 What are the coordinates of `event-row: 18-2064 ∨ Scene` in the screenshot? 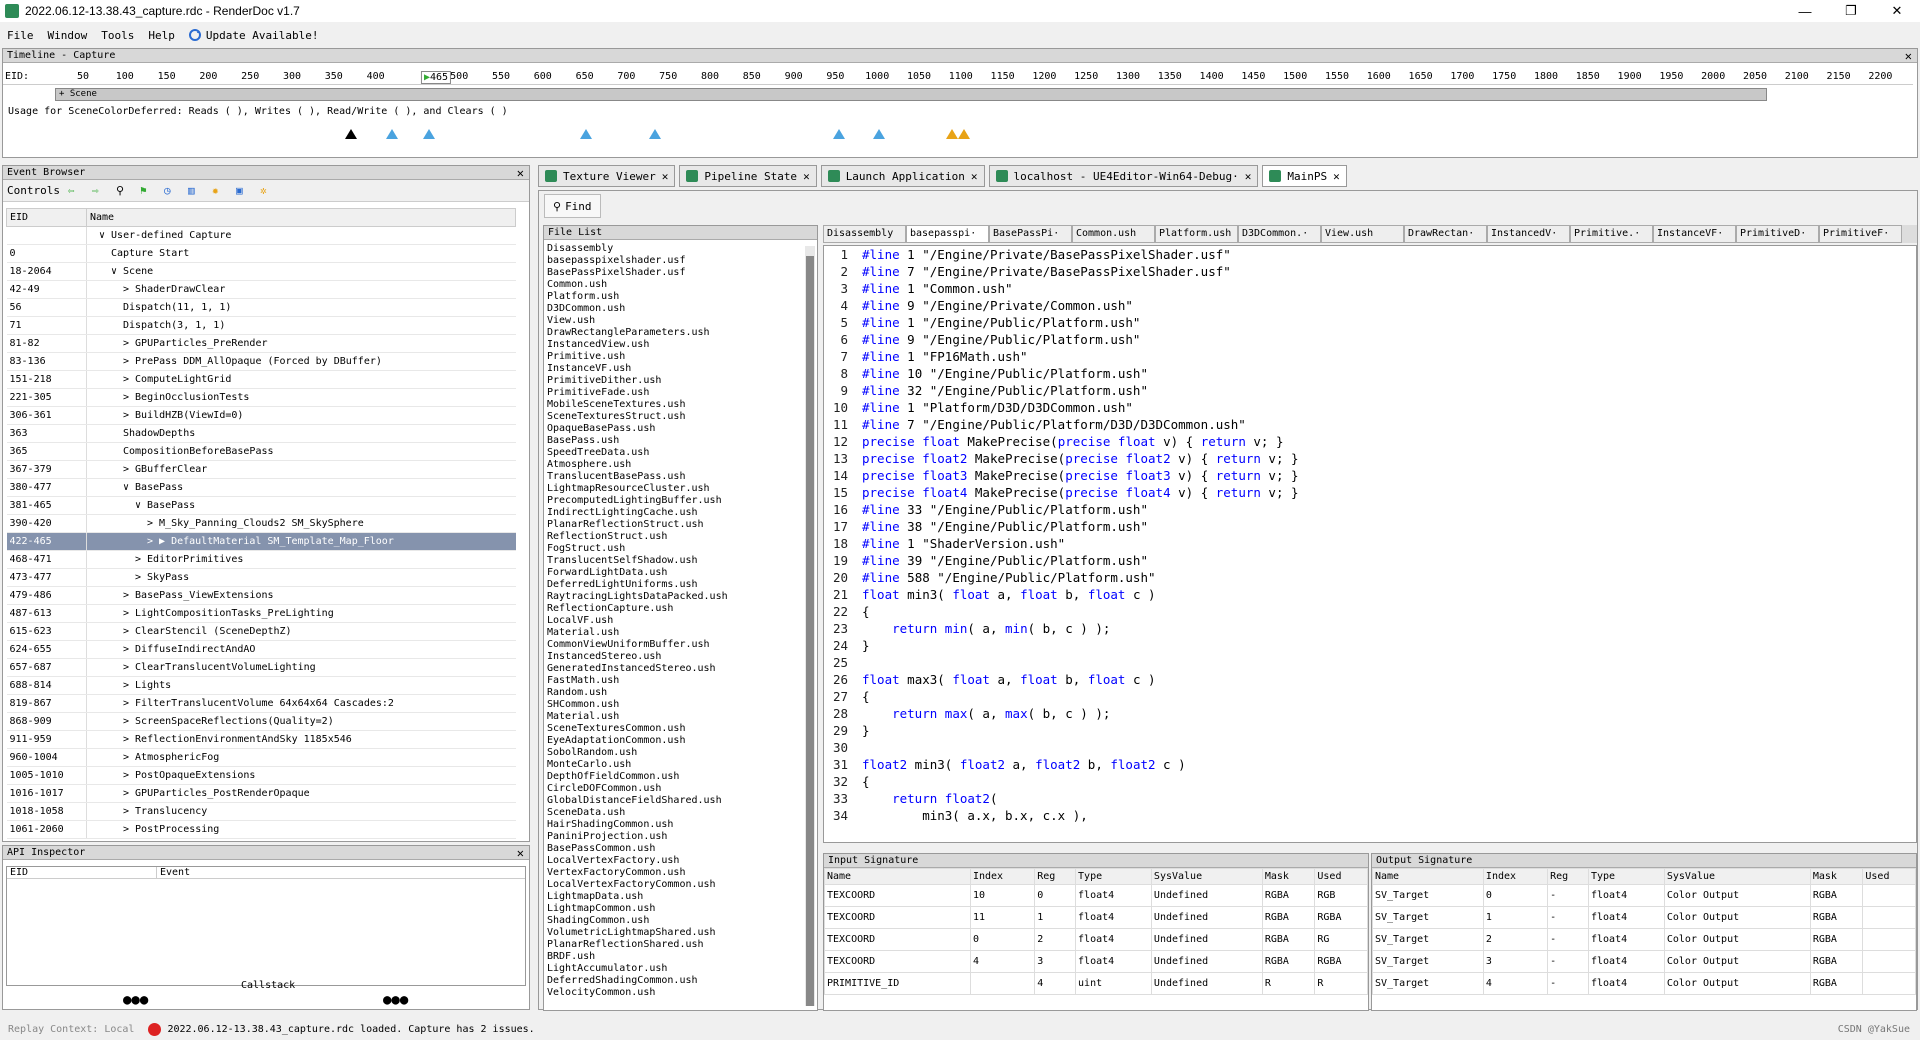 It's located at (261, 271).